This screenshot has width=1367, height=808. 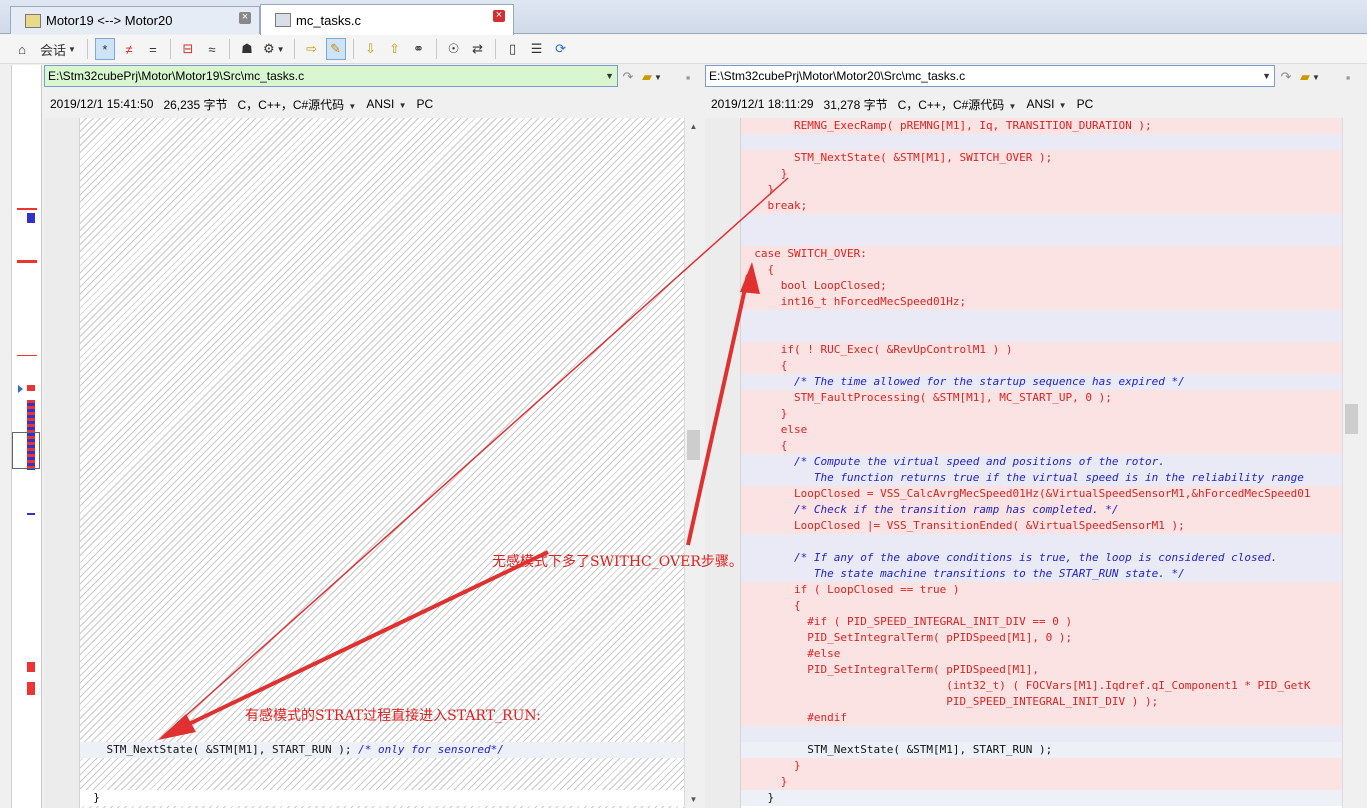 What do you see at coordinates (957, 104) in the screenshot?
I see `right-lang-select: C，C++，C#源代码 ▼` at bounding box center [957, 104].